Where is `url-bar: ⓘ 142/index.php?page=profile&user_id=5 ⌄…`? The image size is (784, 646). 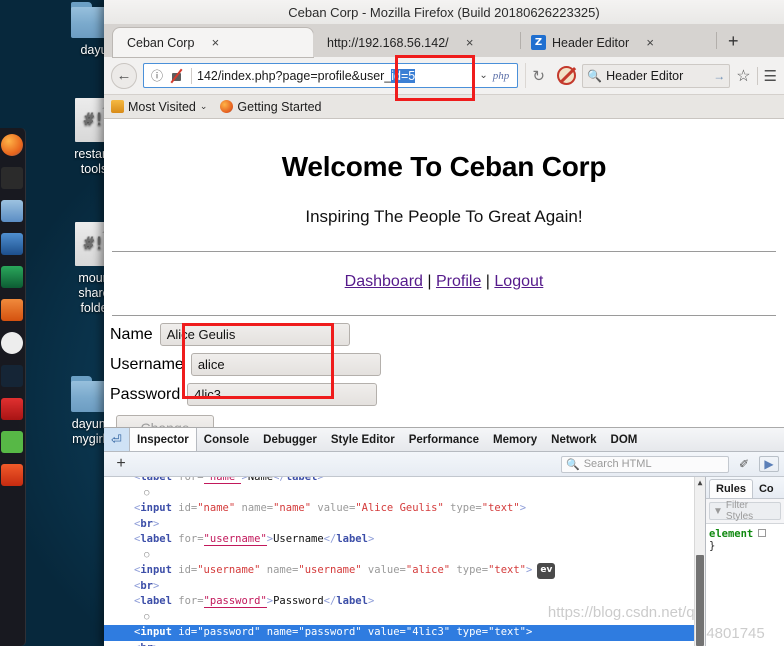 url-bar: ⓘ 142/index.php?page=profile&user_id=5 ⌄… is located at coordinates (331, 75).